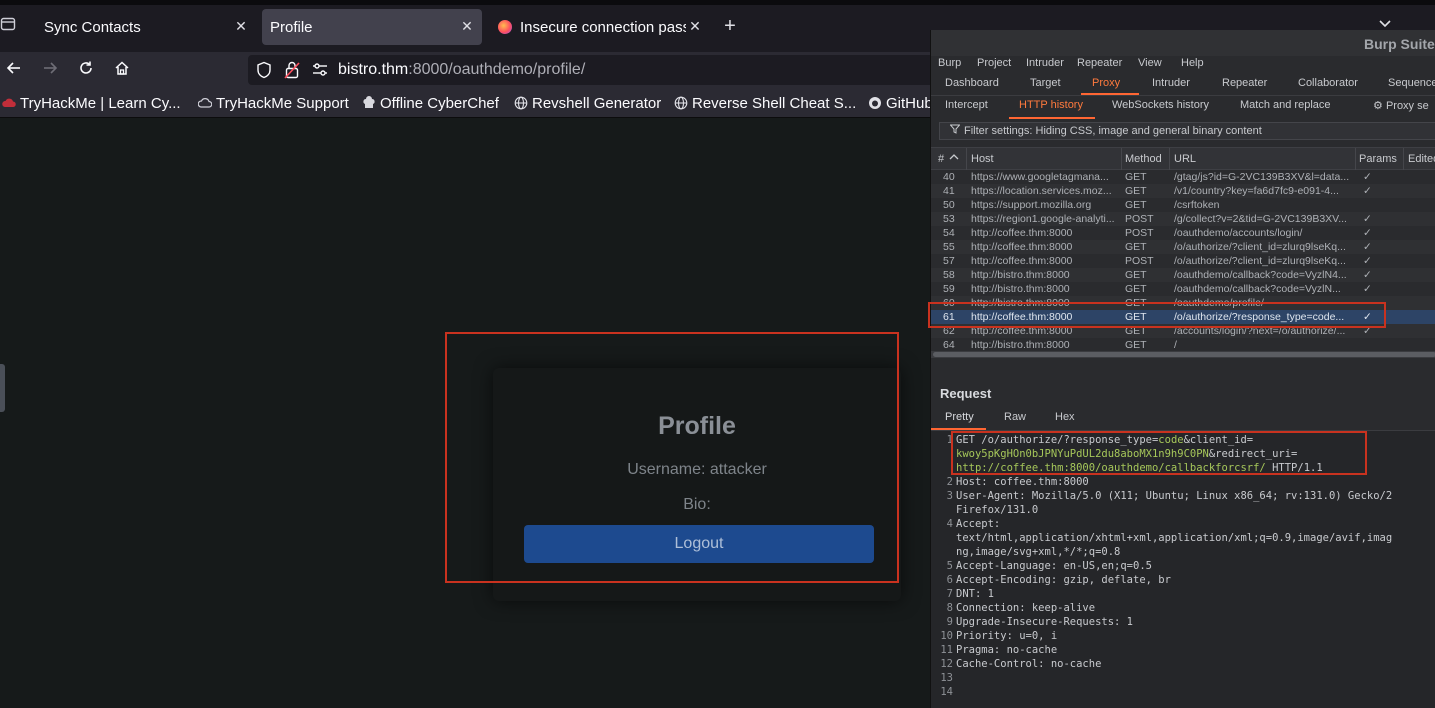  I want to click on tab-collaborator: Collaborator, so click(1328, 83).